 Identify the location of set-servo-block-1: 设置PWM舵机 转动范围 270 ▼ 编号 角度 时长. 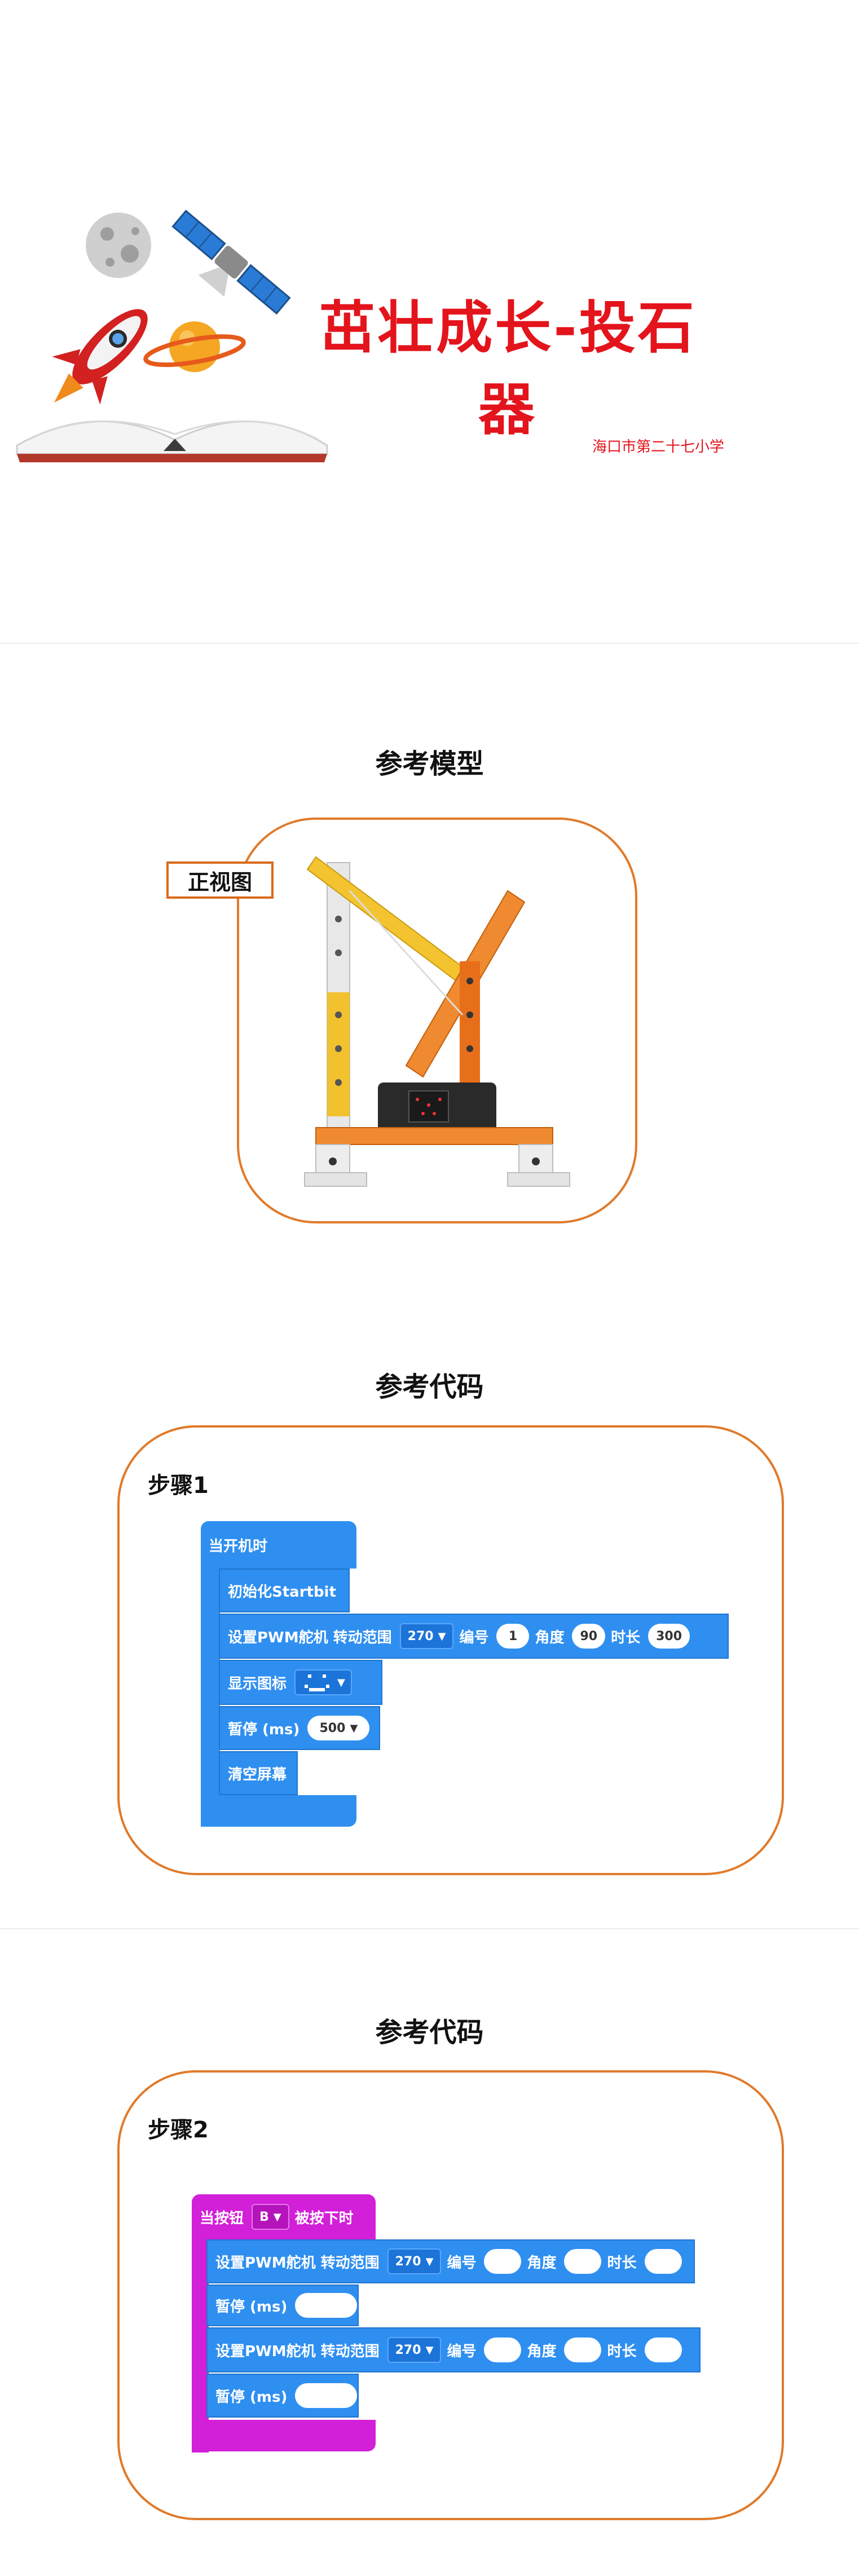
(450, 2261).